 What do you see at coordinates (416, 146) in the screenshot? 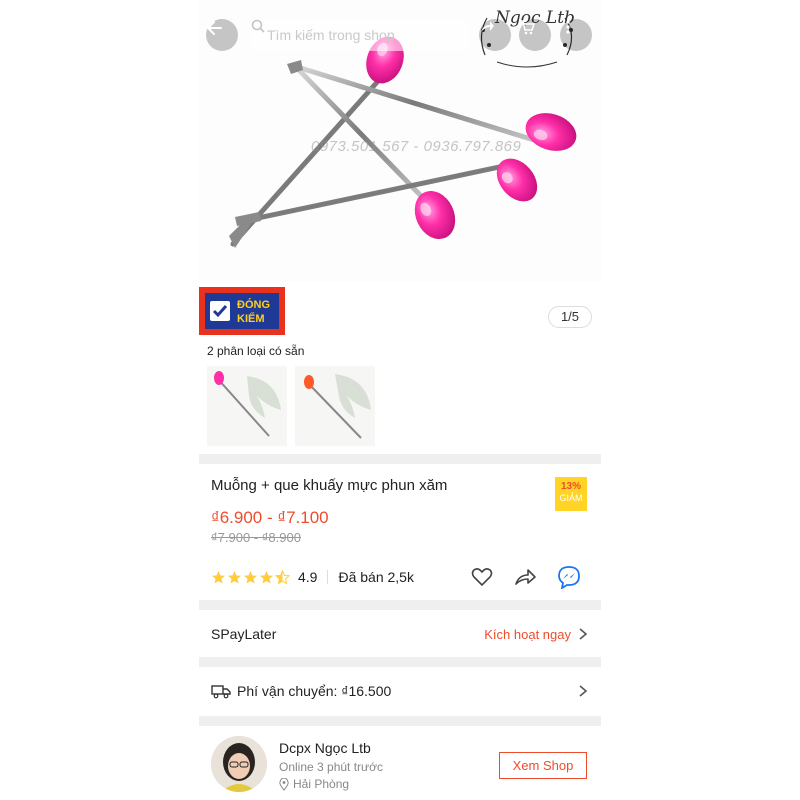
I see `watermark-phone: 0973.501.567 - 0936.797.869` at bounding box center [416, 146].